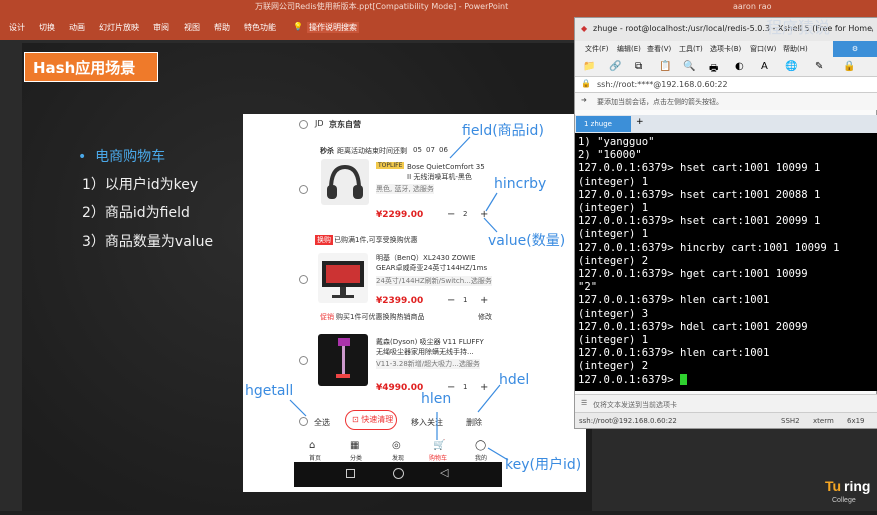 This screenshot has height=515, width=877. I want to click on annotation-hincrby: hincrby, so click(520, 184).